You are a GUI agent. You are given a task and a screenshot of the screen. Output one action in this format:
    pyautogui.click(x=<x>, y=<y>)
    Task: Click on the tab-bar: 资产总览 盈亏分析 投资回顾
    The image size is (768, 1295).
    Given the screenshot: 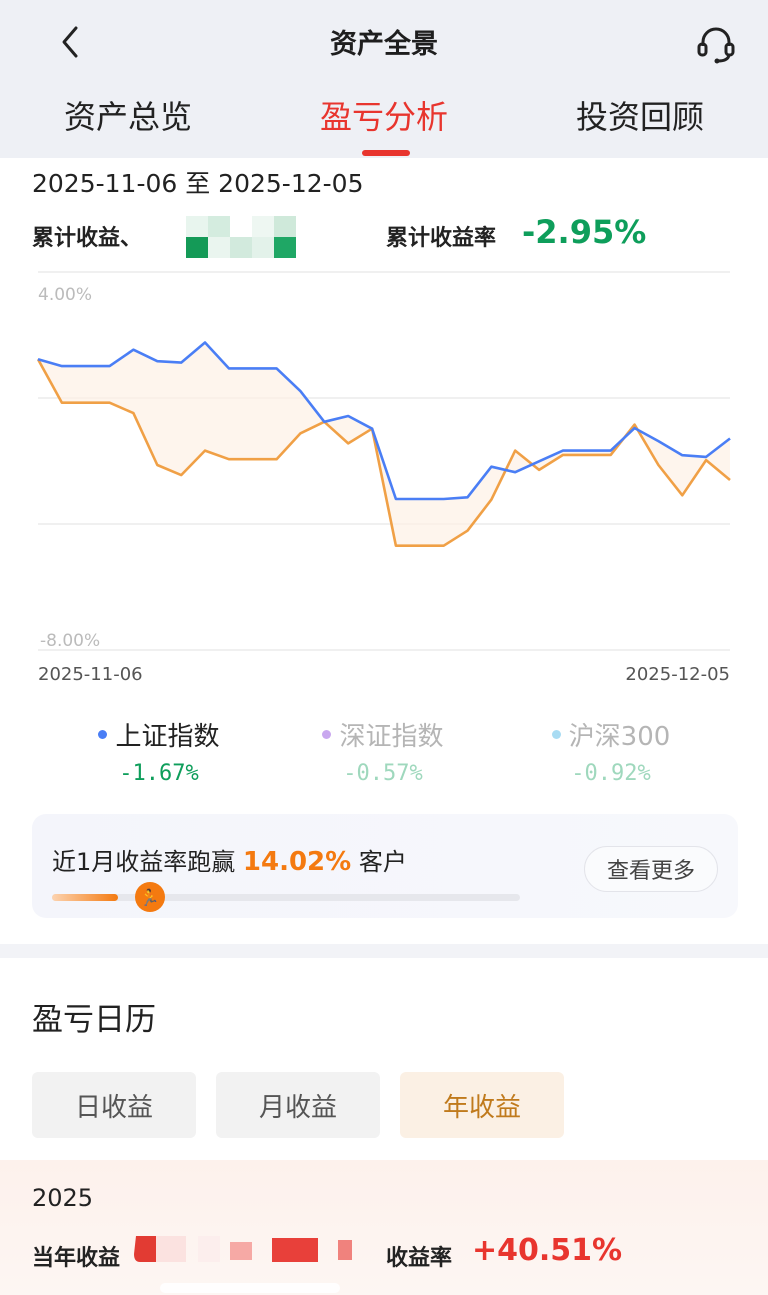 What is the action you would take?
    pyautogui.click(x=384, y=122)
    